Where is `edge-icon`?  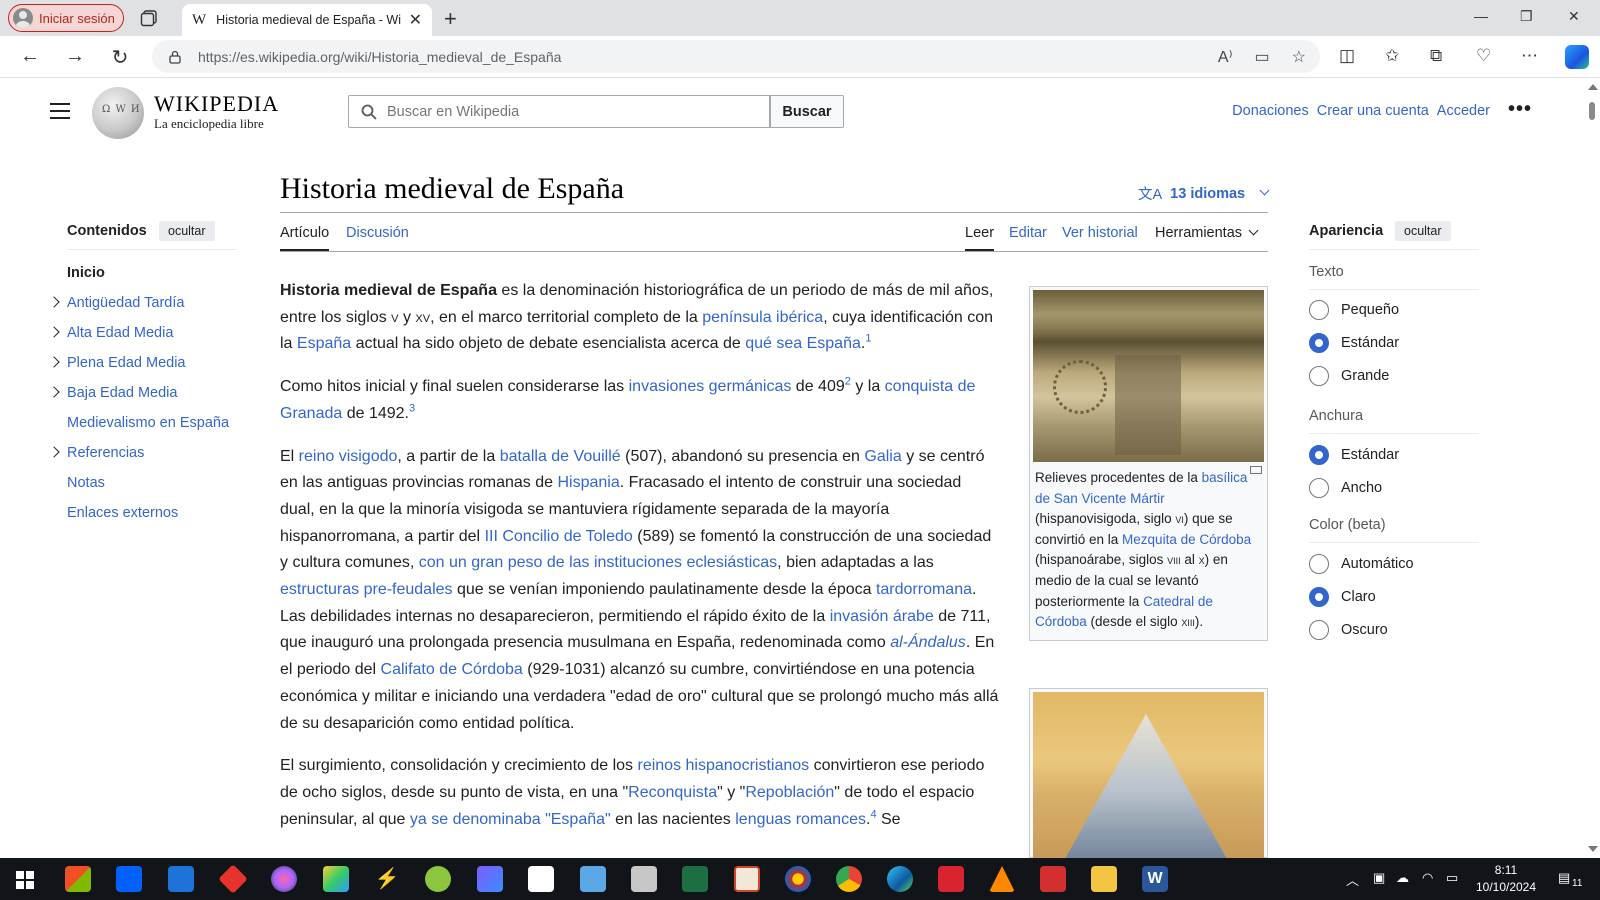 edge-icon is located at coordinates (900, 879).